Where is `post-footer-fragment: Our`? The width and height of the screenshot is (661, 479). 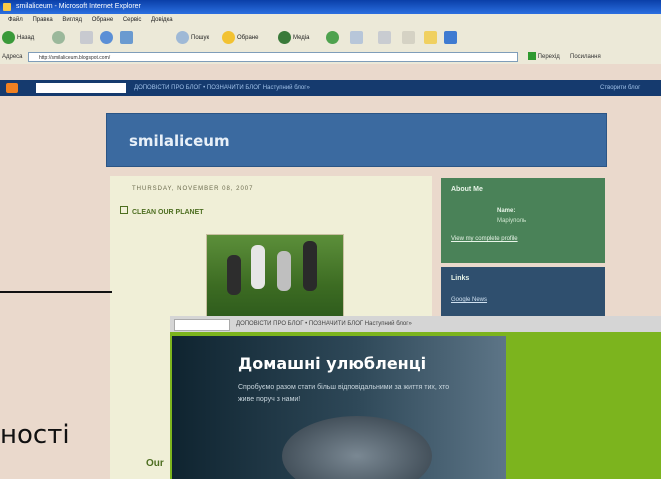 post-footer-fragment: Our is located at coordinates (155, 463).